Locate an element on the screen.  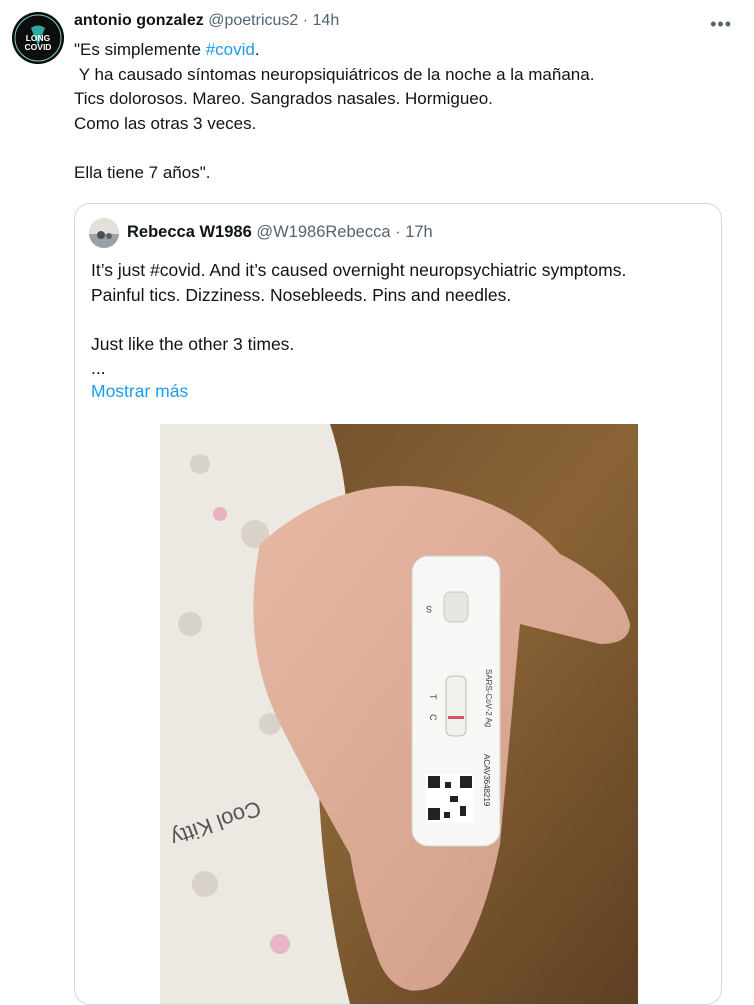
more-options-icon: ••• is located at coordinates (721, 24).